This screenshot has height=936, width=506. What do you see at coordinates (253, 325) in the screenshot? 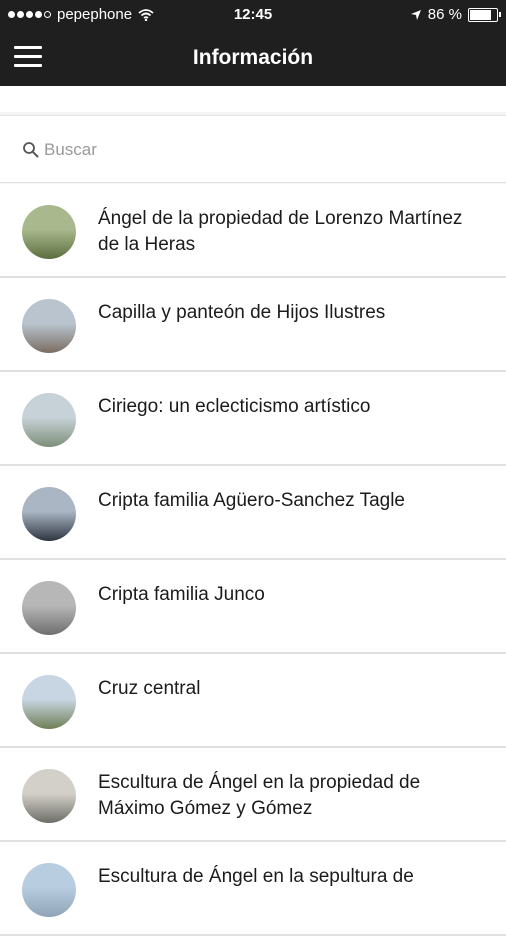
I see `list-item: Capilla y panteón de Hijos Ilustres` at bounding box center [253, 325].